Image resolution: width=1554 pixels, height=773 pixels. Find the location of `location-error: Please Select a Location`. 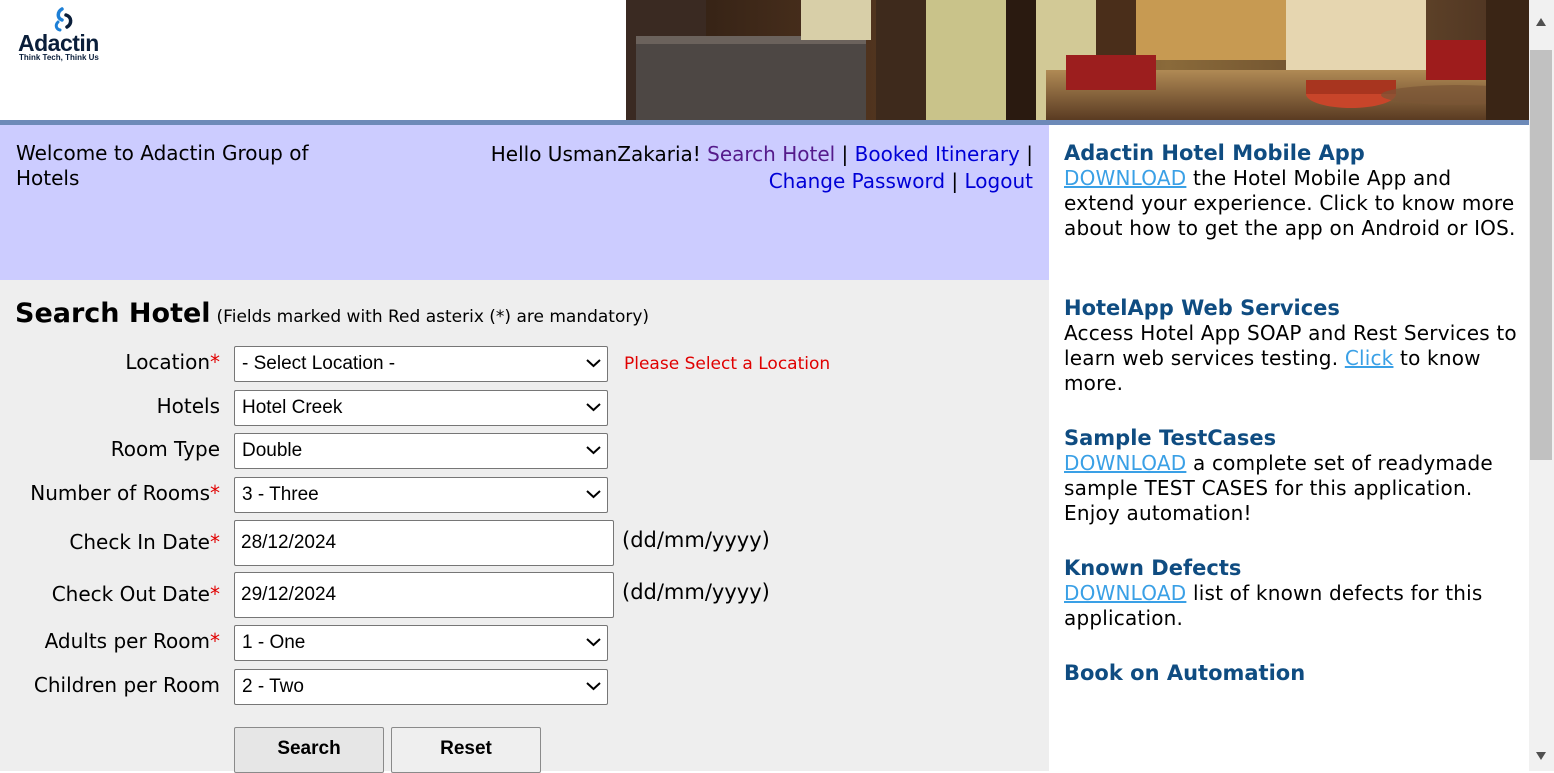

location-error: Please Select a Location is located at coordinates (727, 364).